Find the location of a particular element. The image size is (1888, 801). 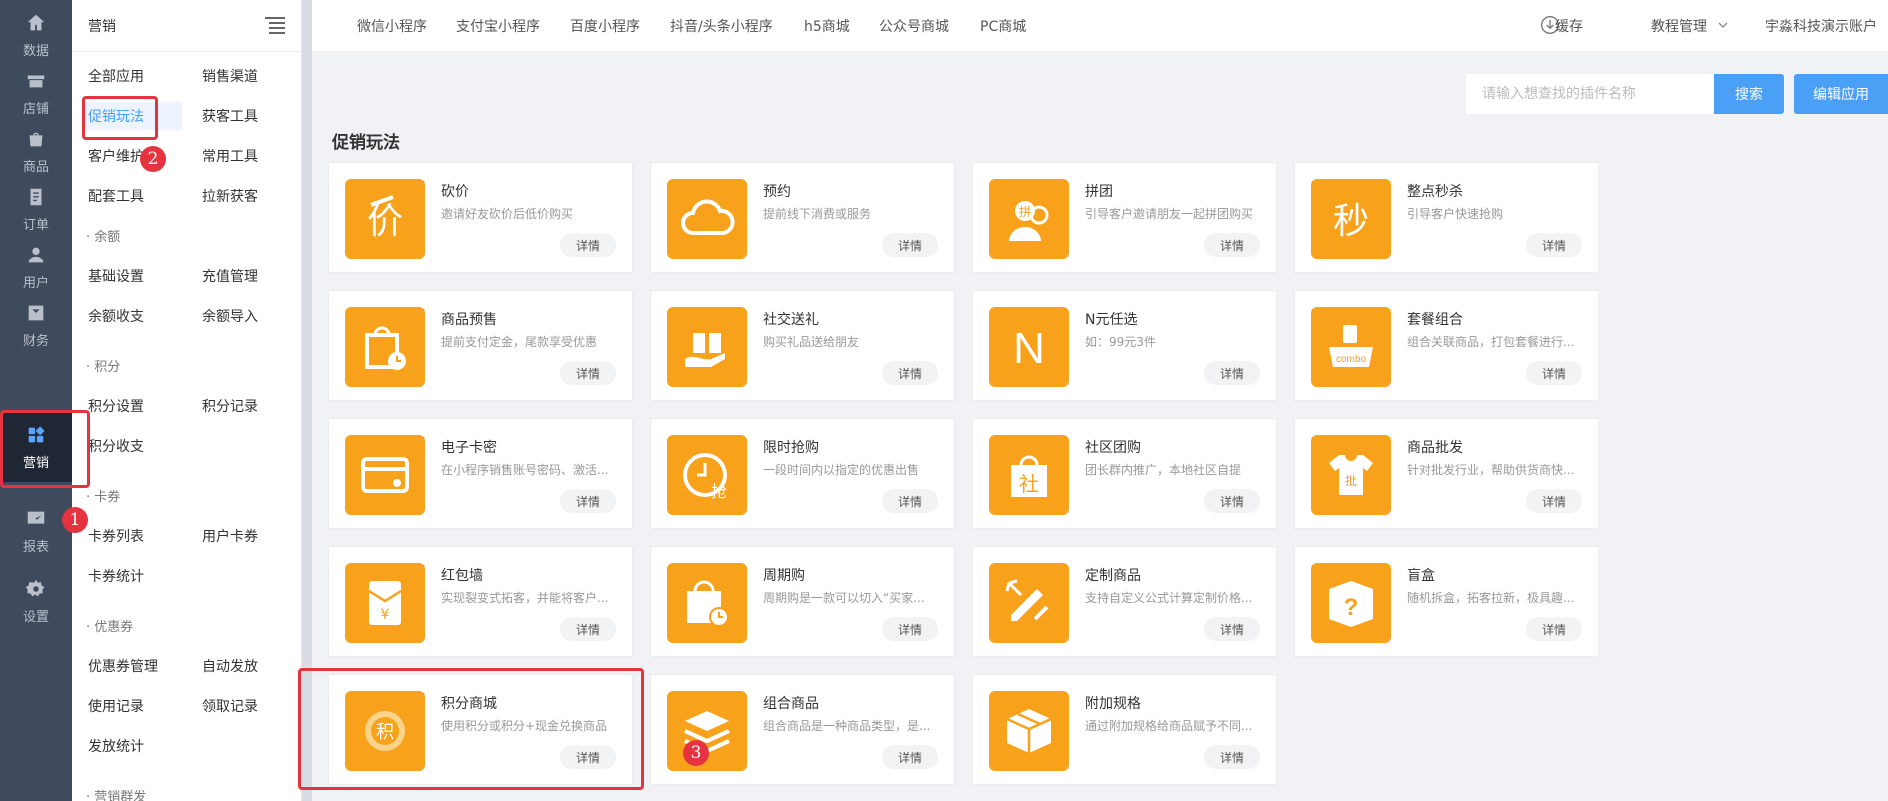

plugin-card-blind-box: ? 盲盒 随机拆盒，拓客拉新，极具趣... 详情 is located at coordinates (1446, 601).